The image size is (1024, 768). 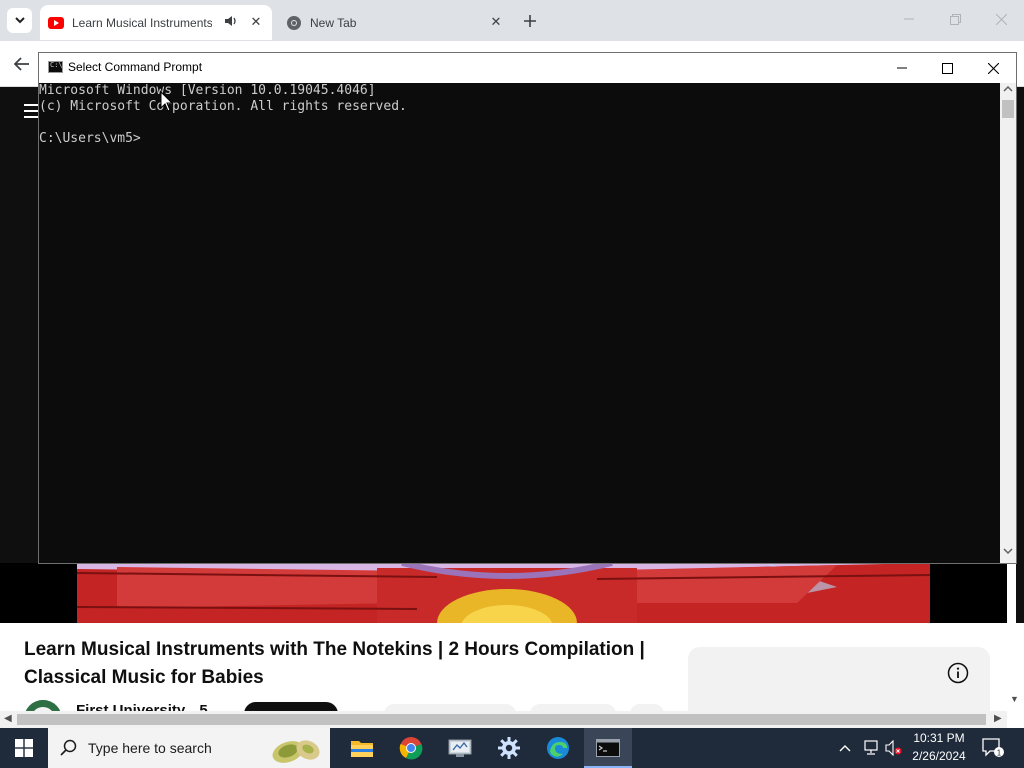 I want to click on console-vertical-scrollbar, so click(x=1008, y=323).